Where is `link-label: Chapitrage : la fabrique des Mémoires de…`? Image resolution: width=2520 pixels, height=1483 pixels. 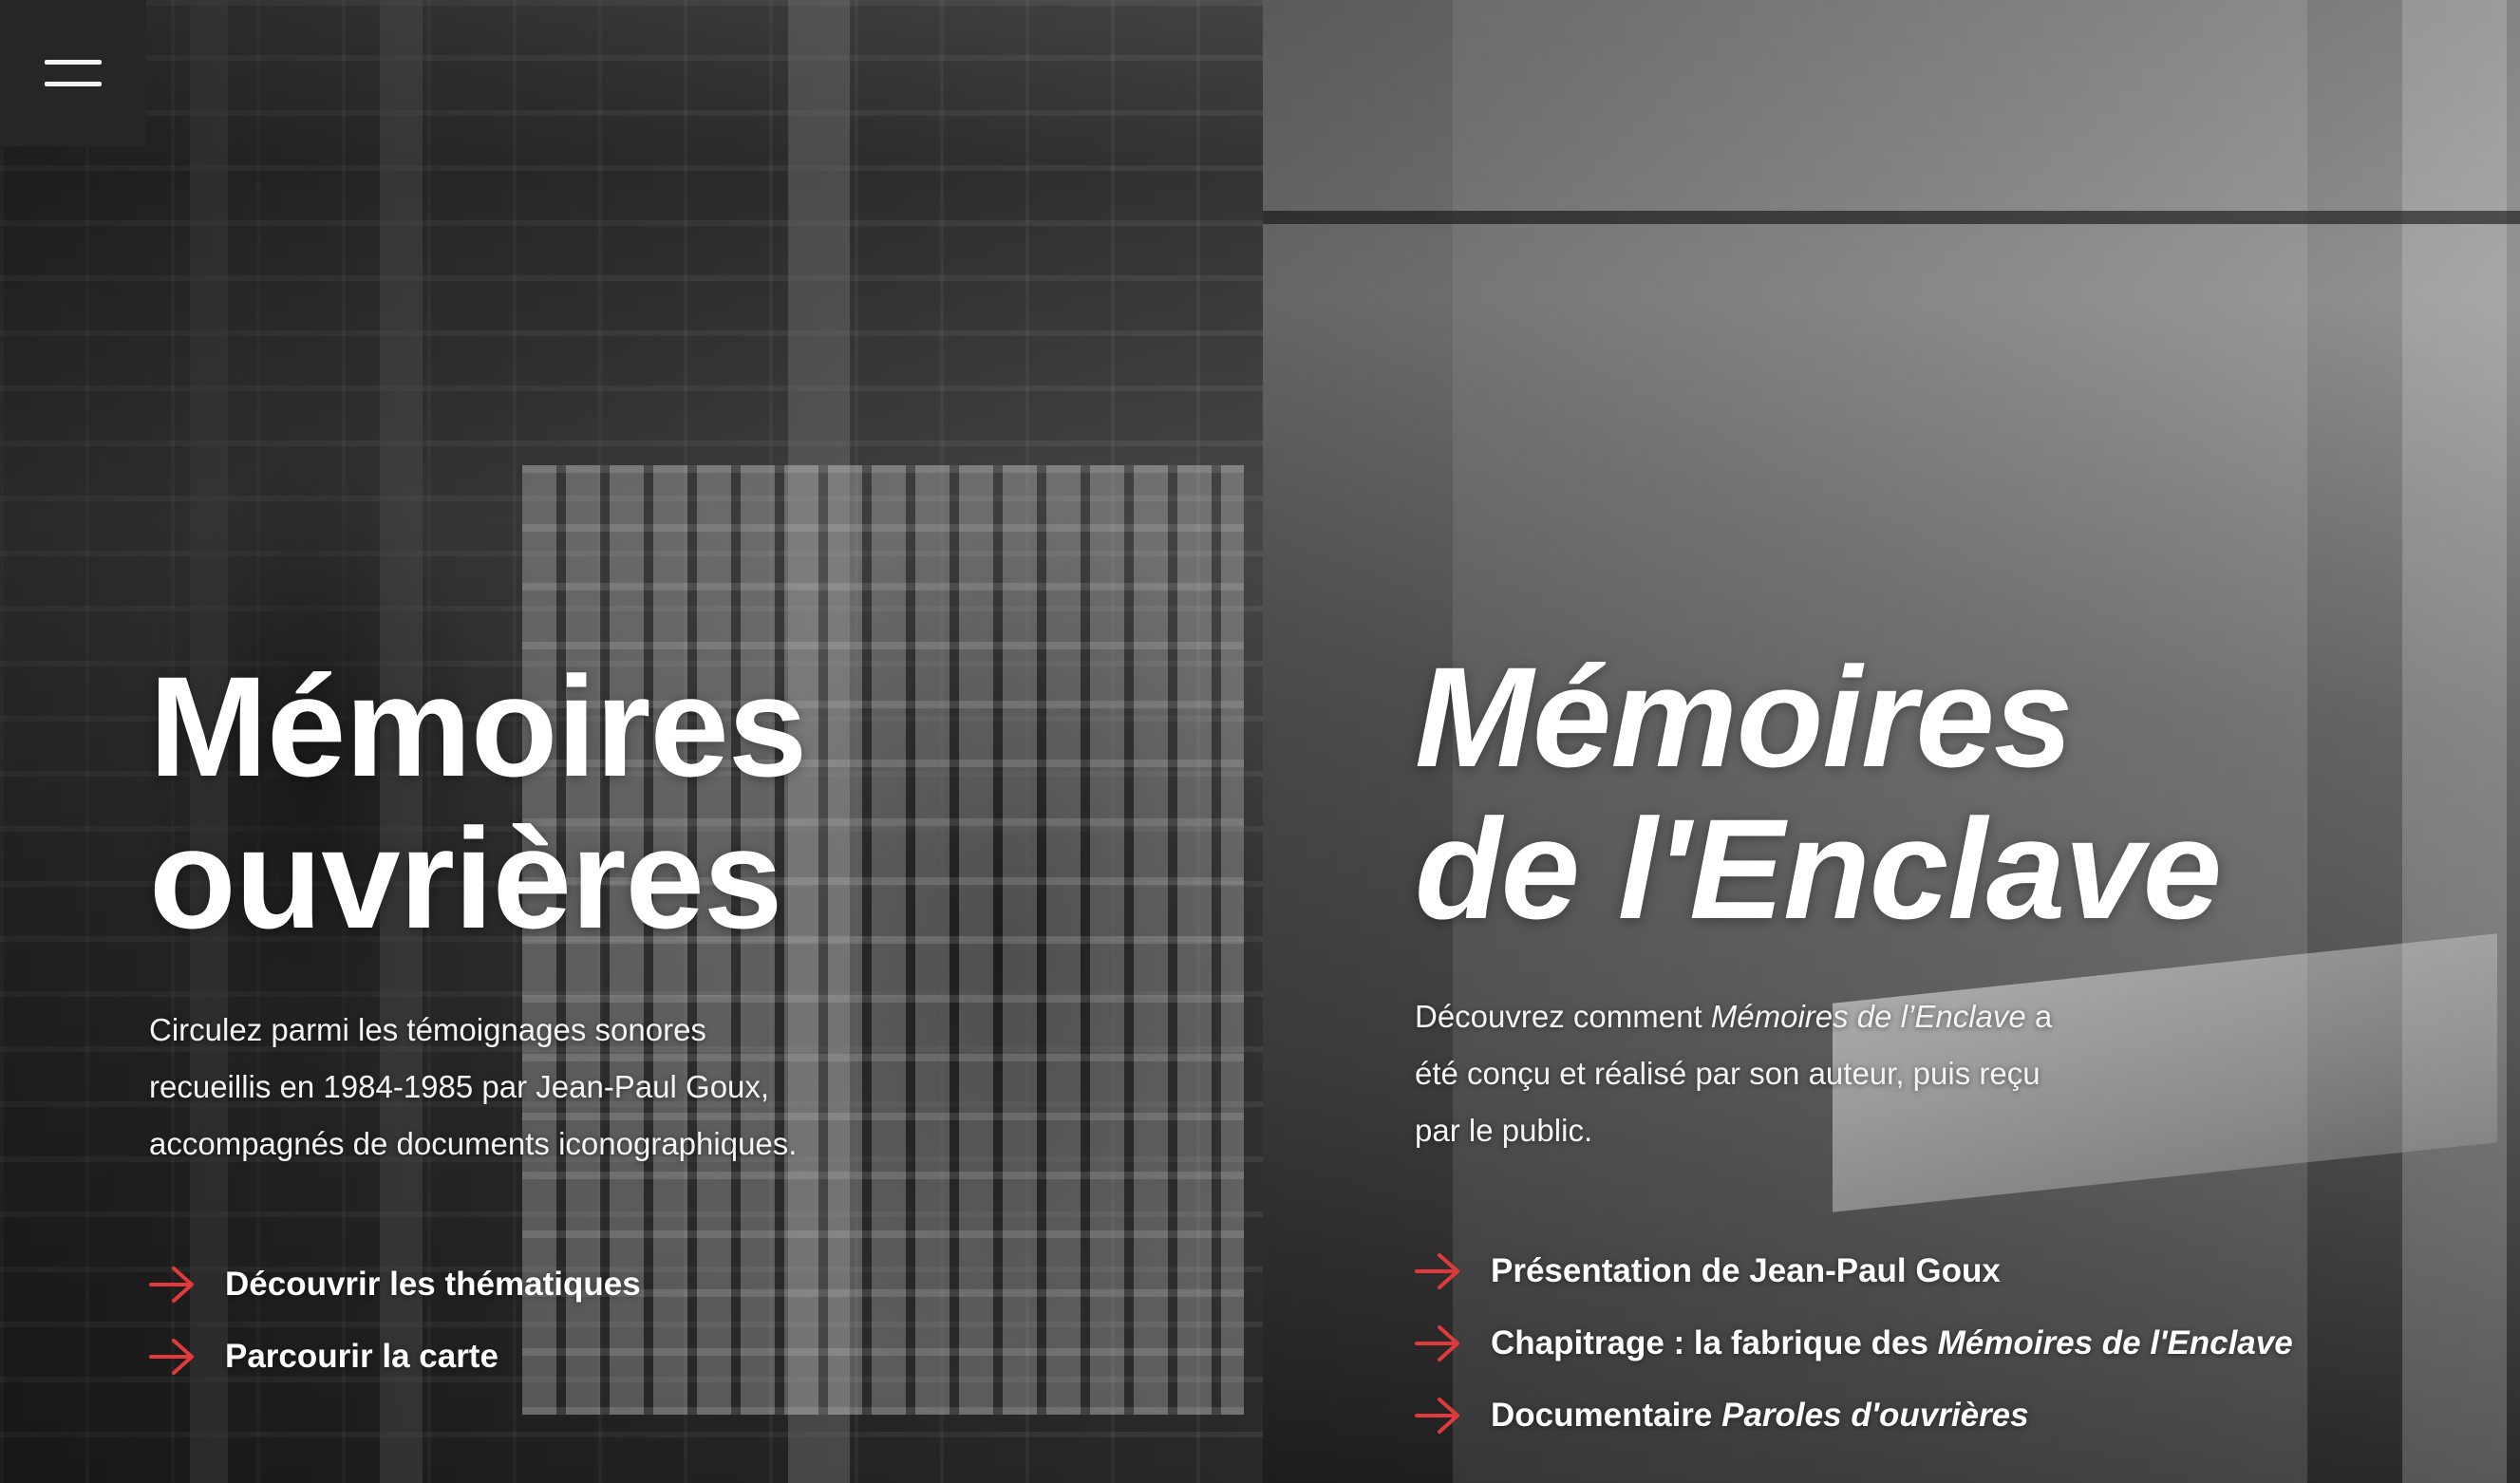 link-label: Chapitrage : la fabrique des Mémoires de… is located at coordinates (1892, 1343).